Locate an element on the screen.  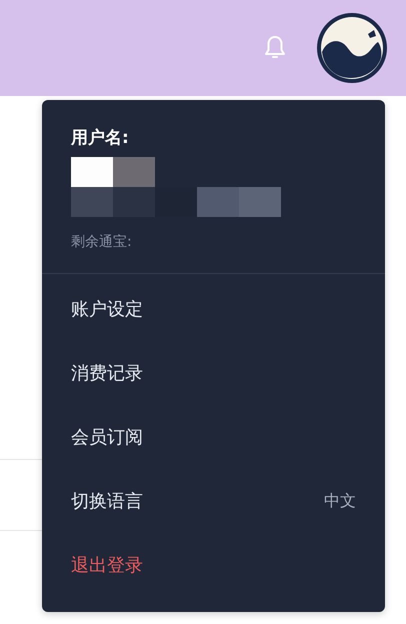
menu-item: 消费记录 is located at coordinates (213, 373).